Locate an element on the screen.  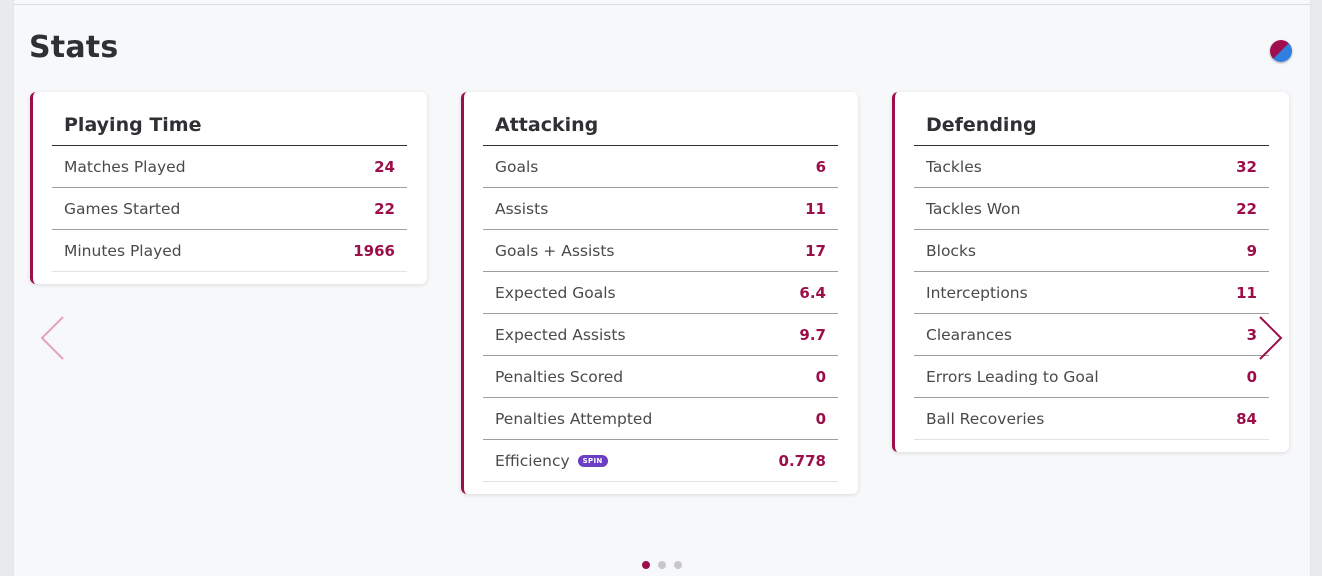
stat-label: Blocks is located at coordinates (951, 250).